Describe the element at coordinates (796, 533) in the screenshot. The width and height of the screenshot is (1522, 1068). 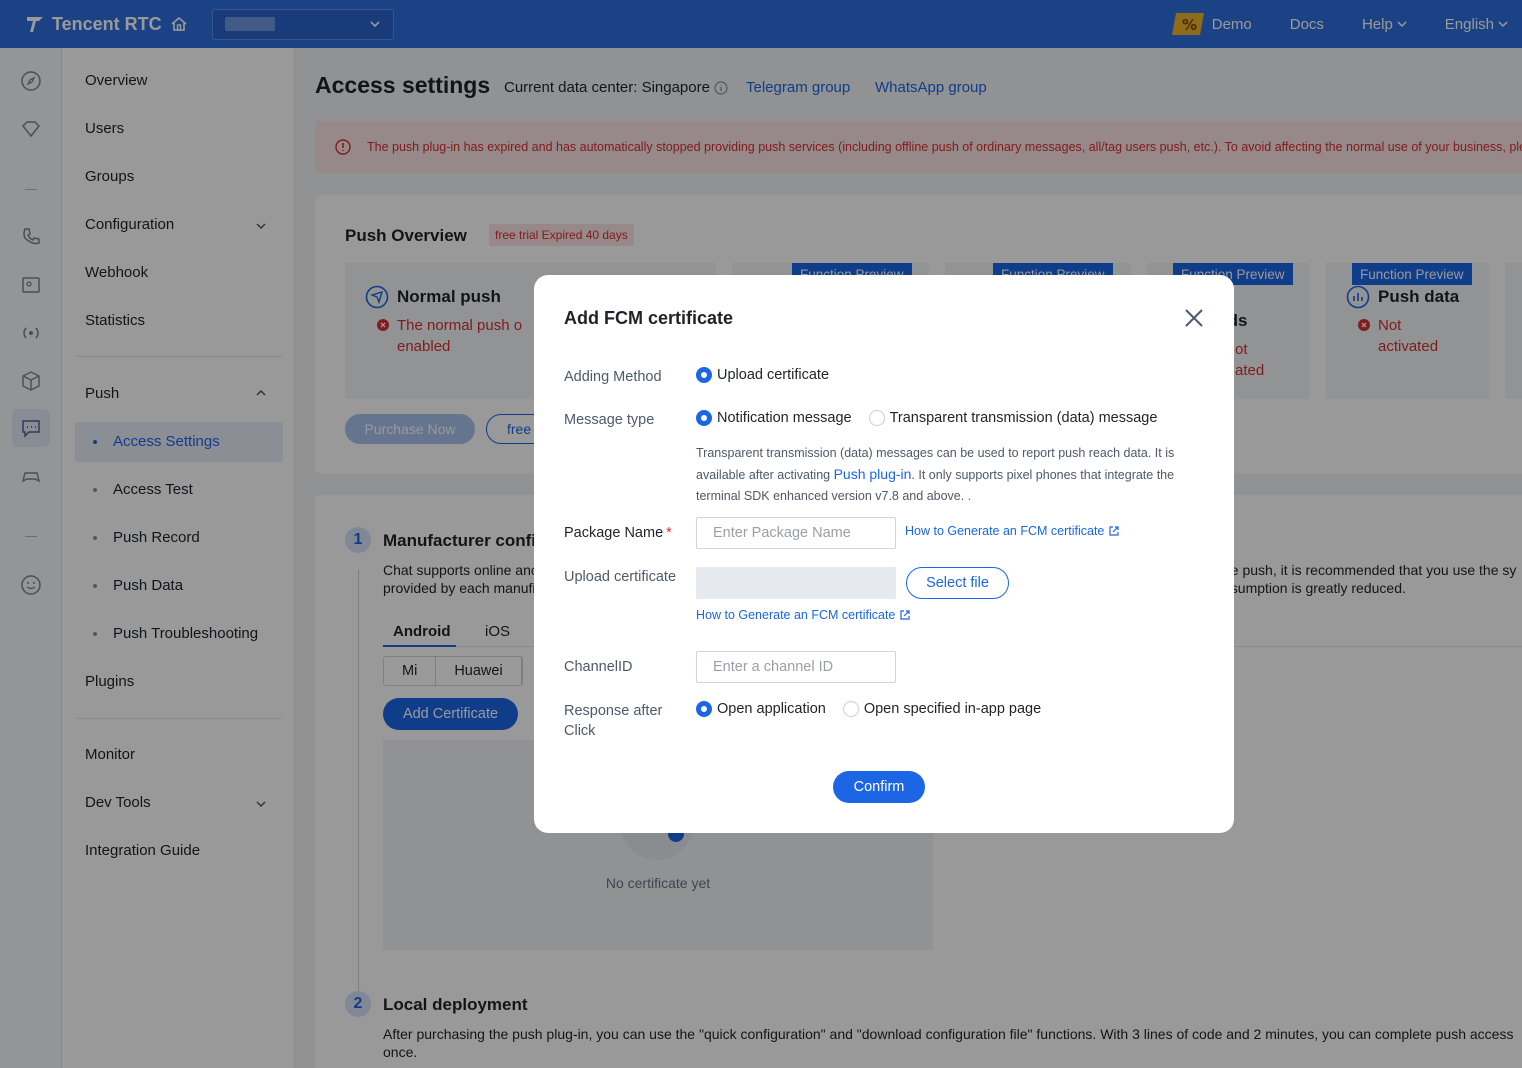
I see `package-name-input: Enter Package Name` at that location.